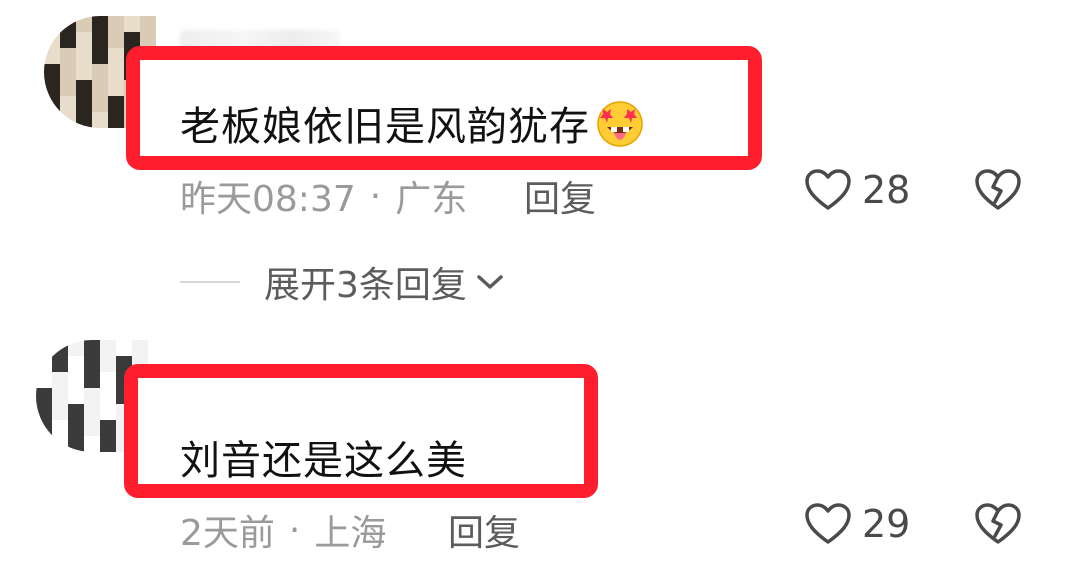 This screenshot has width=1080, height=573. What do you see at coordinates (620, 124) in the screenshot?
I see `star-struck-tongue-emoji` at bounding box center [620, 124].